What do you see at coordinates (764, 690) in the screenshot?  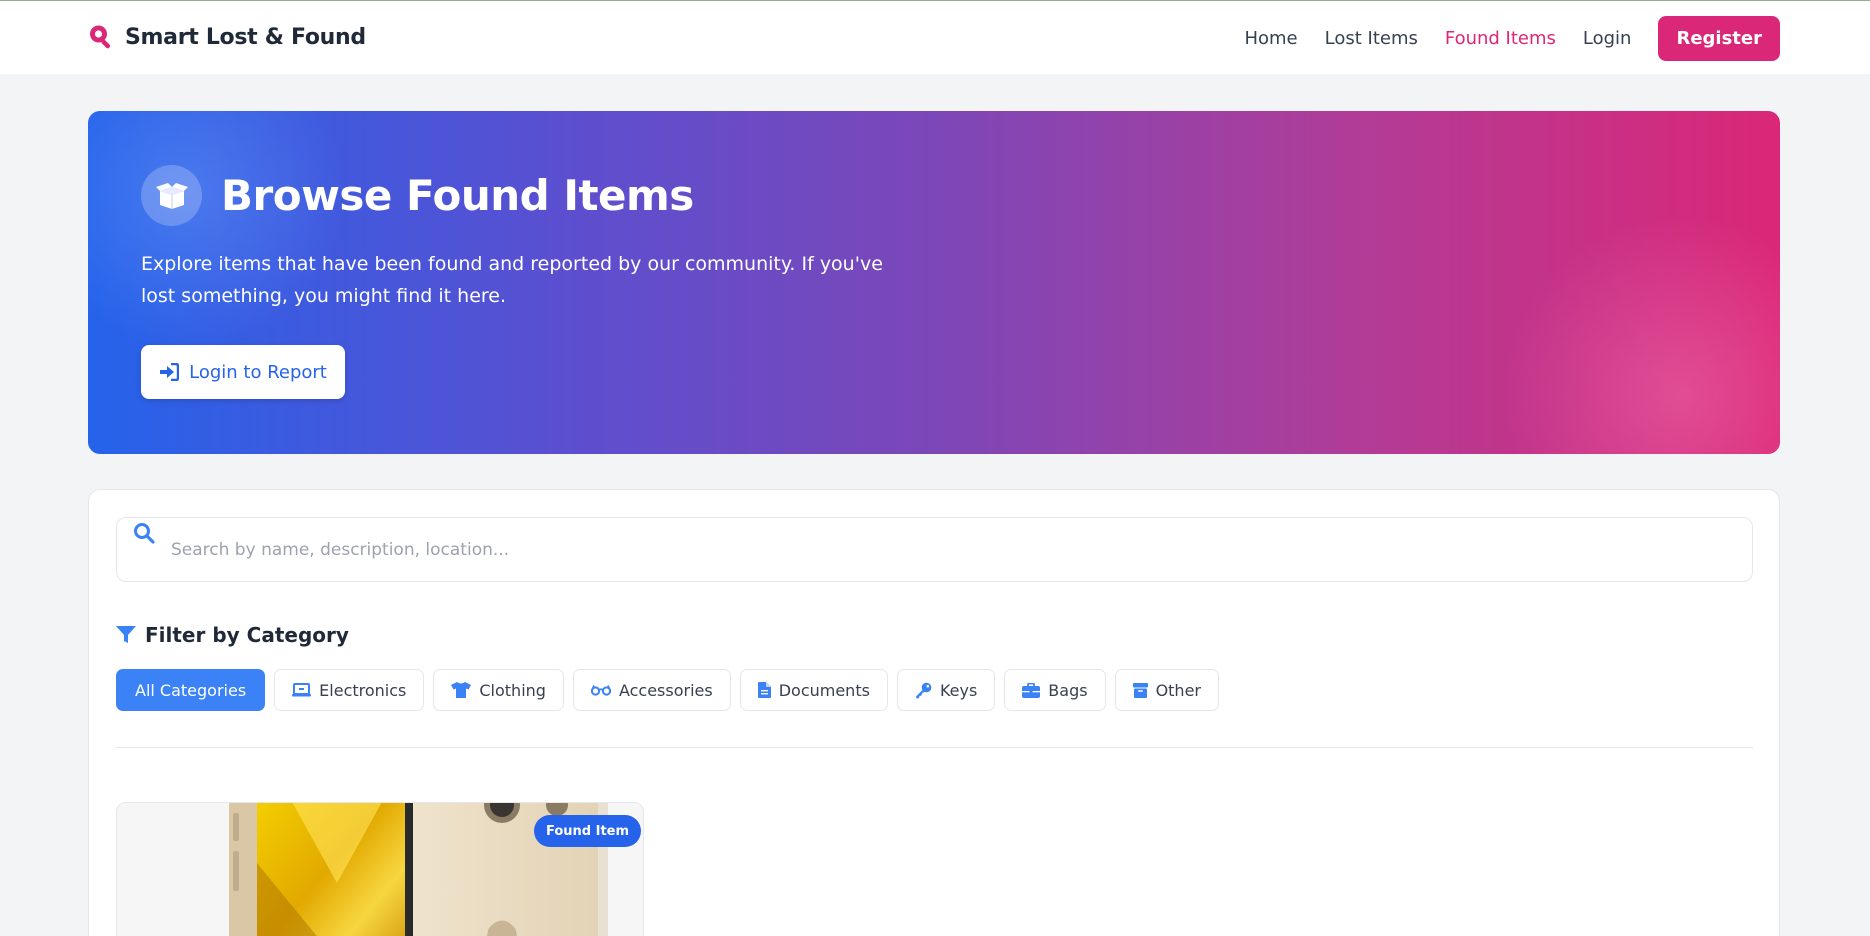 I see `document-icon` at bounding box center [764, 690].